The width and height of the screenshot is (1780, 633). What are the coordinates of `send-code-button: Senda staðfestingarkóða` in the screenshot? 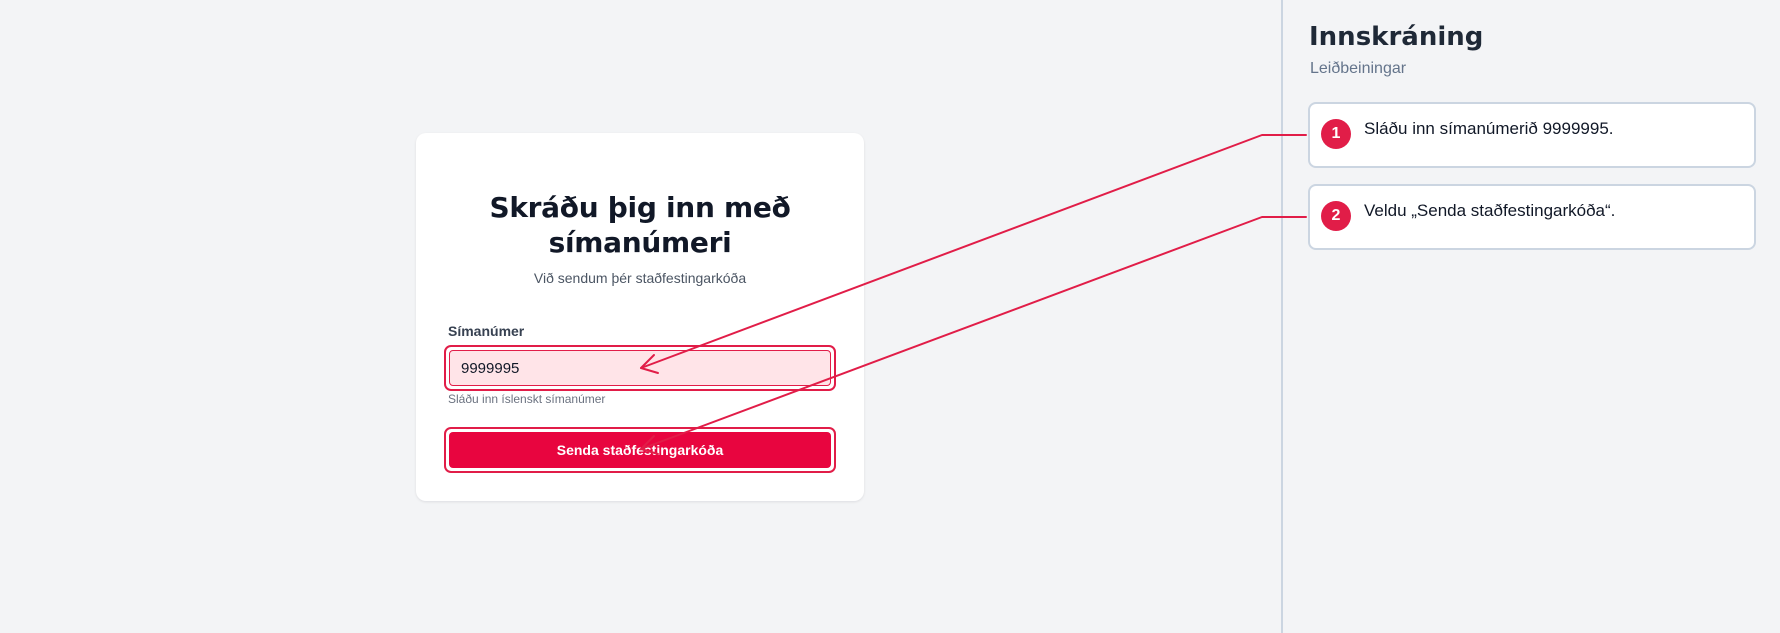 It's located at (640, 450).